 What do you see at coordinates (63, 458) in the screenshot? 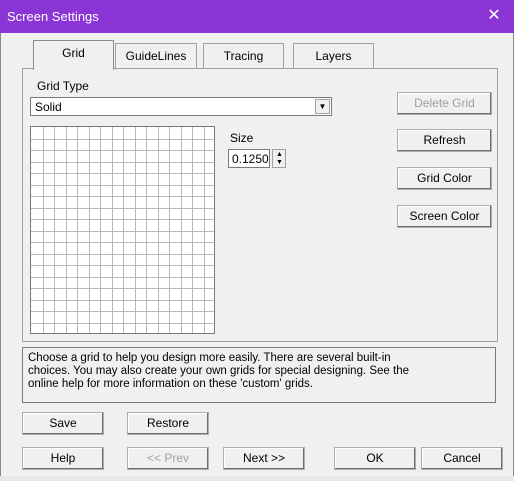
I see `help-button: Help` at bounding box center [63, 458].